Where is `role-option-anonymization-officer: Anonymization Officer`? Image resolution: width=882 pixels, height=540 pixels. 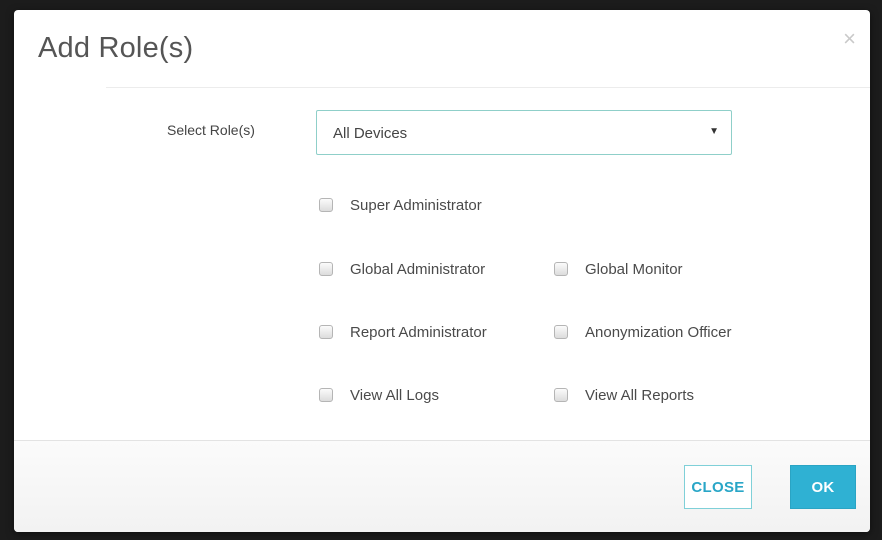
role-option-anonymization-officer: Anonymization Officer is located at coordinates (642, 332).